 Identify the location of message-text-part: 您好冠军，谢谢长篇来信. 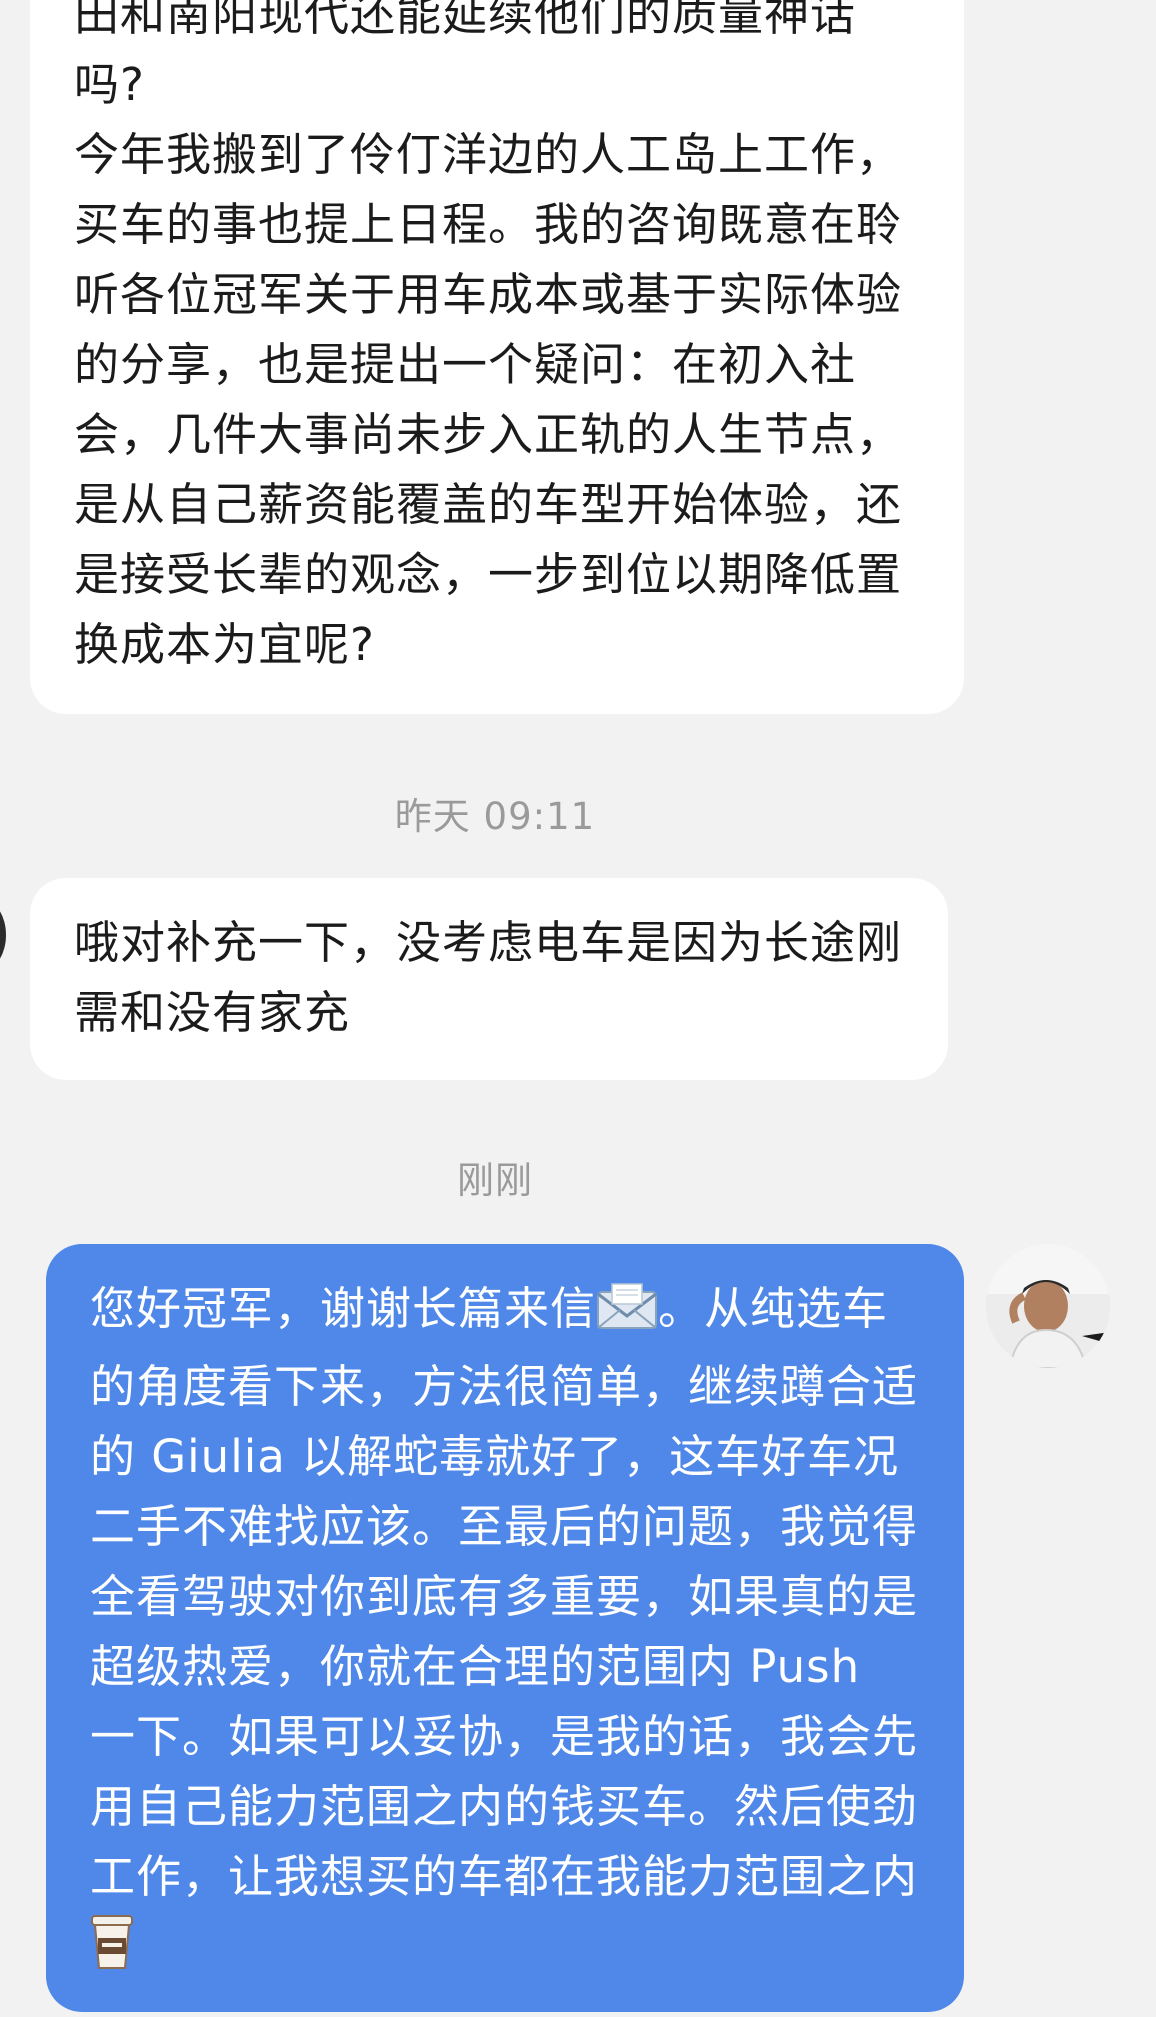
(343, 1308).